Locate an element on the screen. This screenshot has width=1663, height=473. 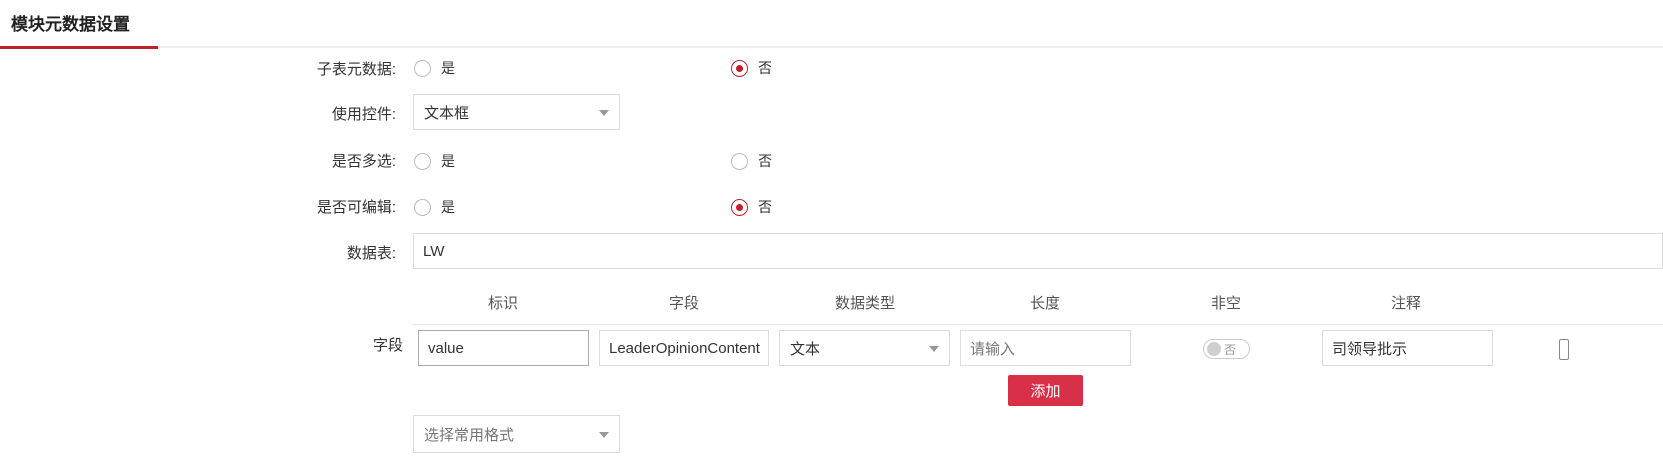
editable-yes-radio: 是 is located at coordinates (434, 207).